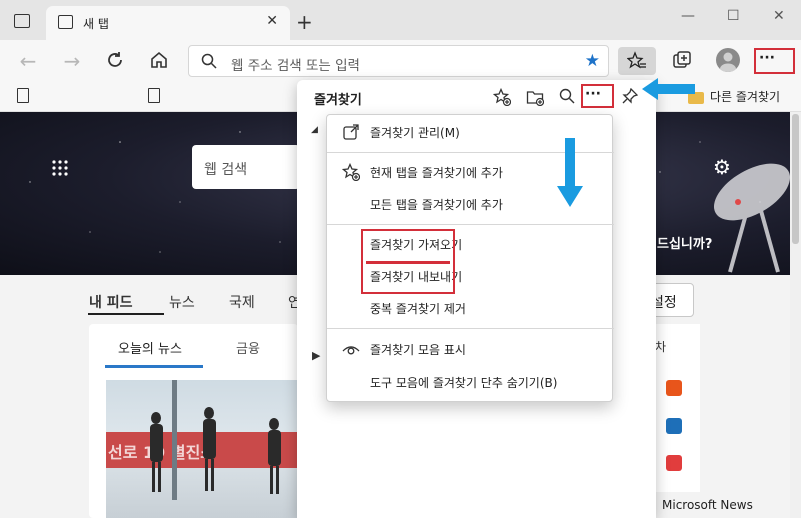 The width and height of the screenshot is (801, 518). Describe the element at coordinates (570, 172) in the screenshot. I see `annotation-arrow-down-icon` at that location.